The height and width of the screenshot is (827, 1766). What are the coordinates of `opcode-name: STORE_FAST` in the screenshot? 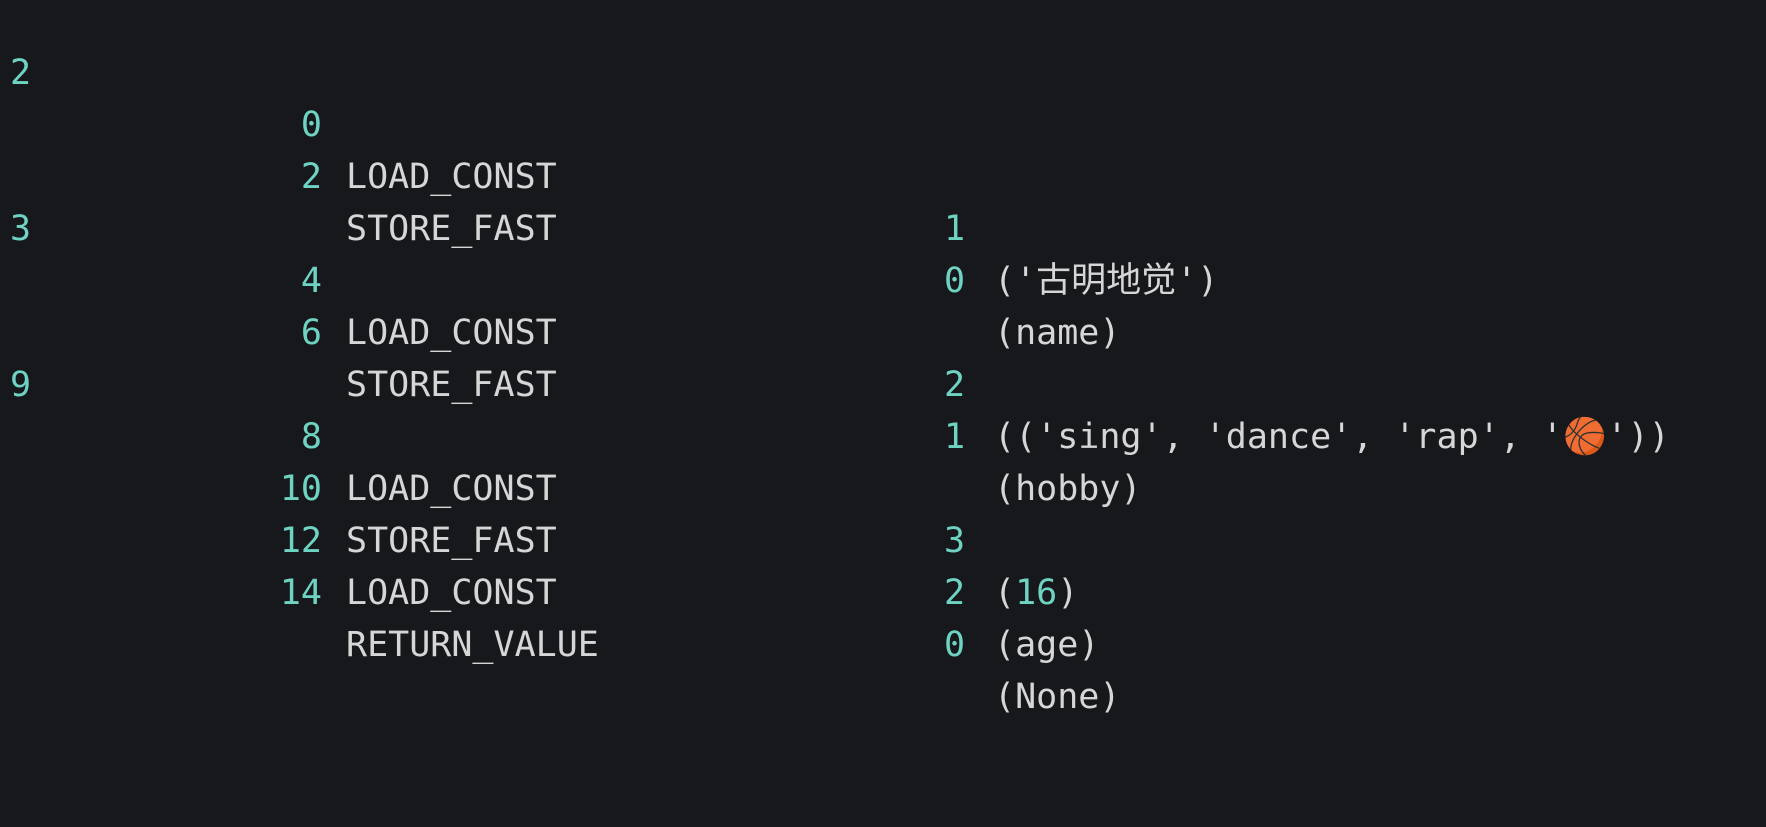 It's located at (451, 541).